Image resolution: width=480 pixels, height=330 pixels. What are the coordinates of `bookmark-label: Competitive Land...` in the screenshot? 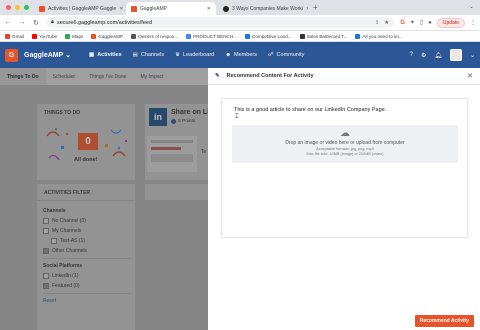 It's located at (272, 36).